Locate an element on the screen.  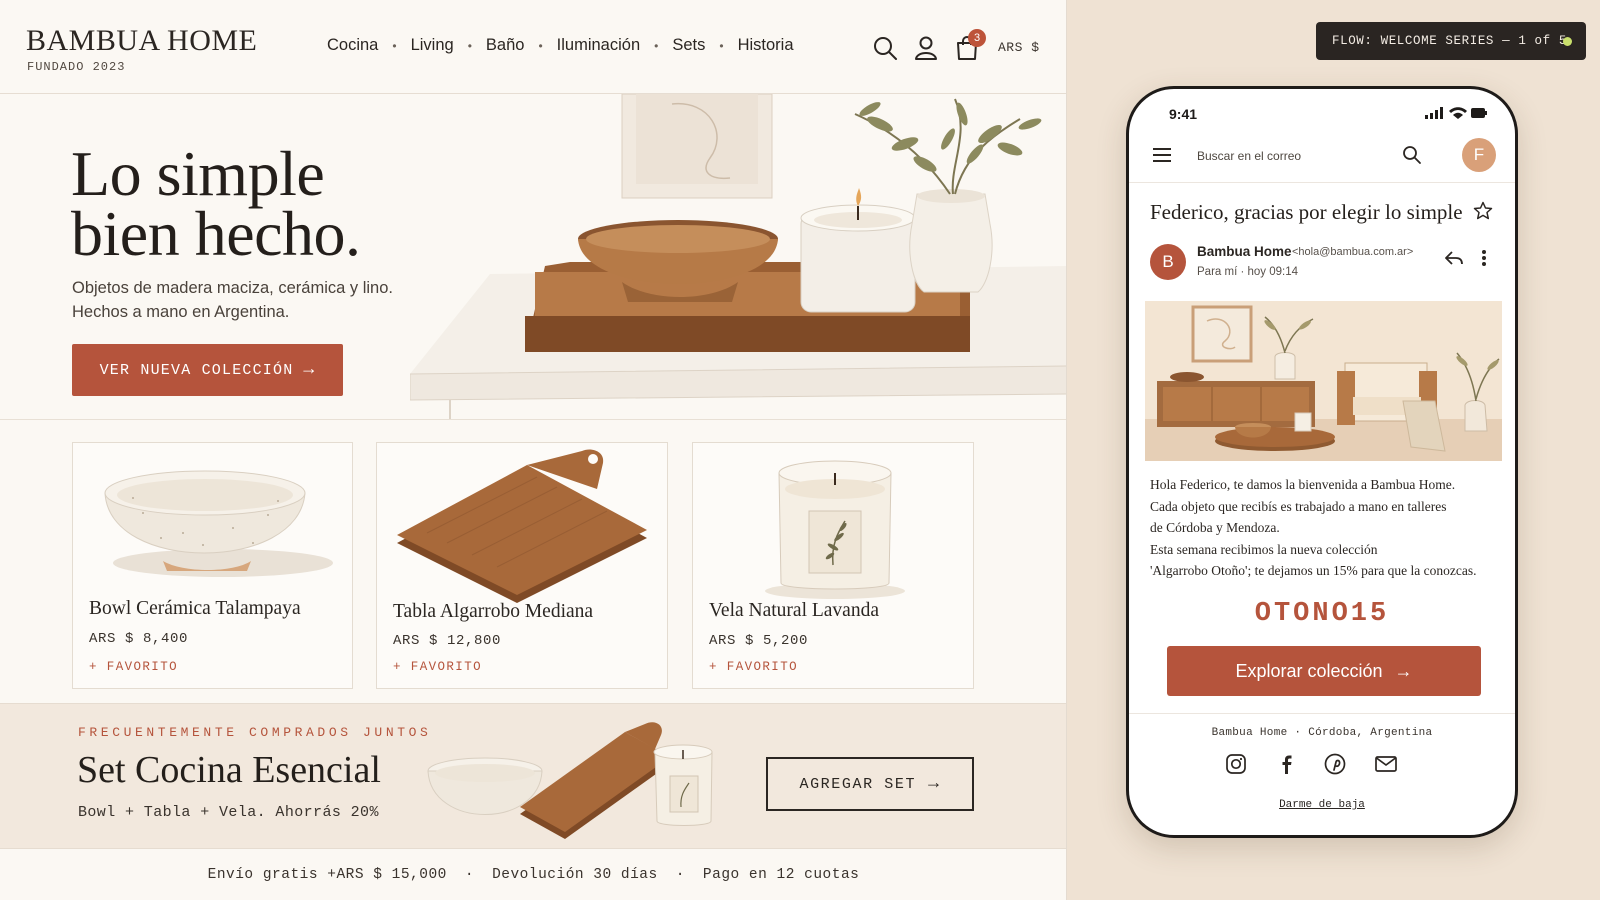
explore-collection-button: Explorar colección → is located at coordinates (1324, 671).